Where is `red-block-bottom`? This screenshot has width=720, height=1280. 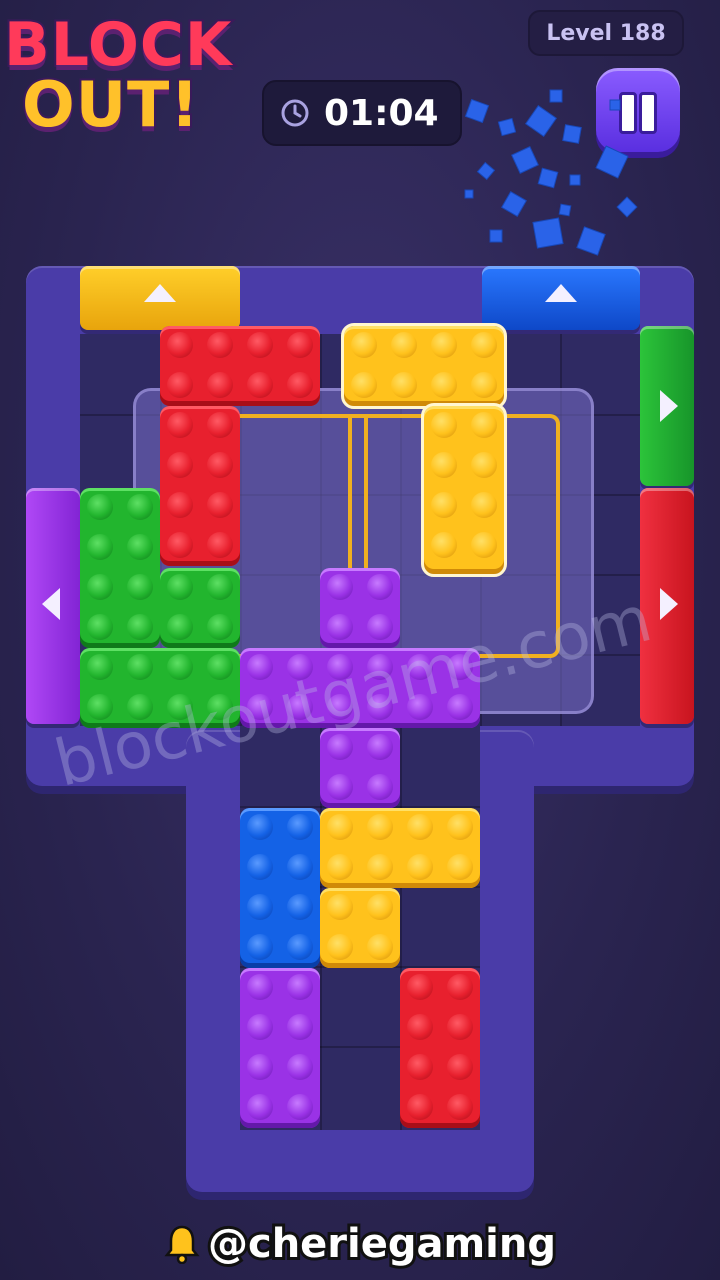
red-block-bottom is located at coordinates (440, 1048).